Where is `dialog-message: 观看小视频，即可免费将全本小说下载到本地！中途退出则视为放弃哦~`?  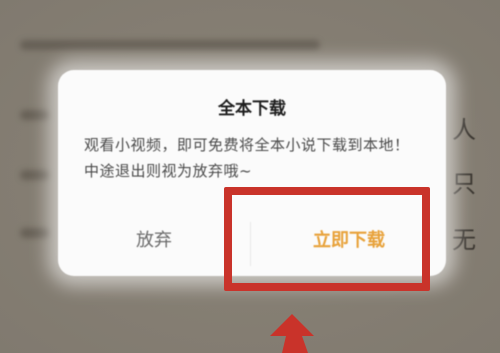
dialog-message: 观看小视频，即可免费将全本小说下载到本地！中途退出则视为放弃哦~ is located at coordinates (247, 158).